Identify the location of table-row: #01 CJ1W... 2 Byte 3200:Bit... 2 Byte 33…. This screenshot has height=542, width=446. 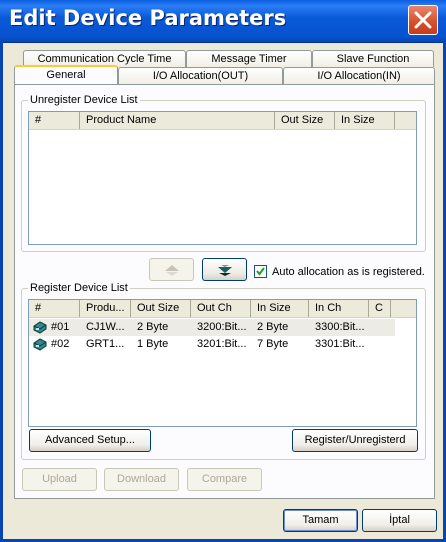
(212, 327).